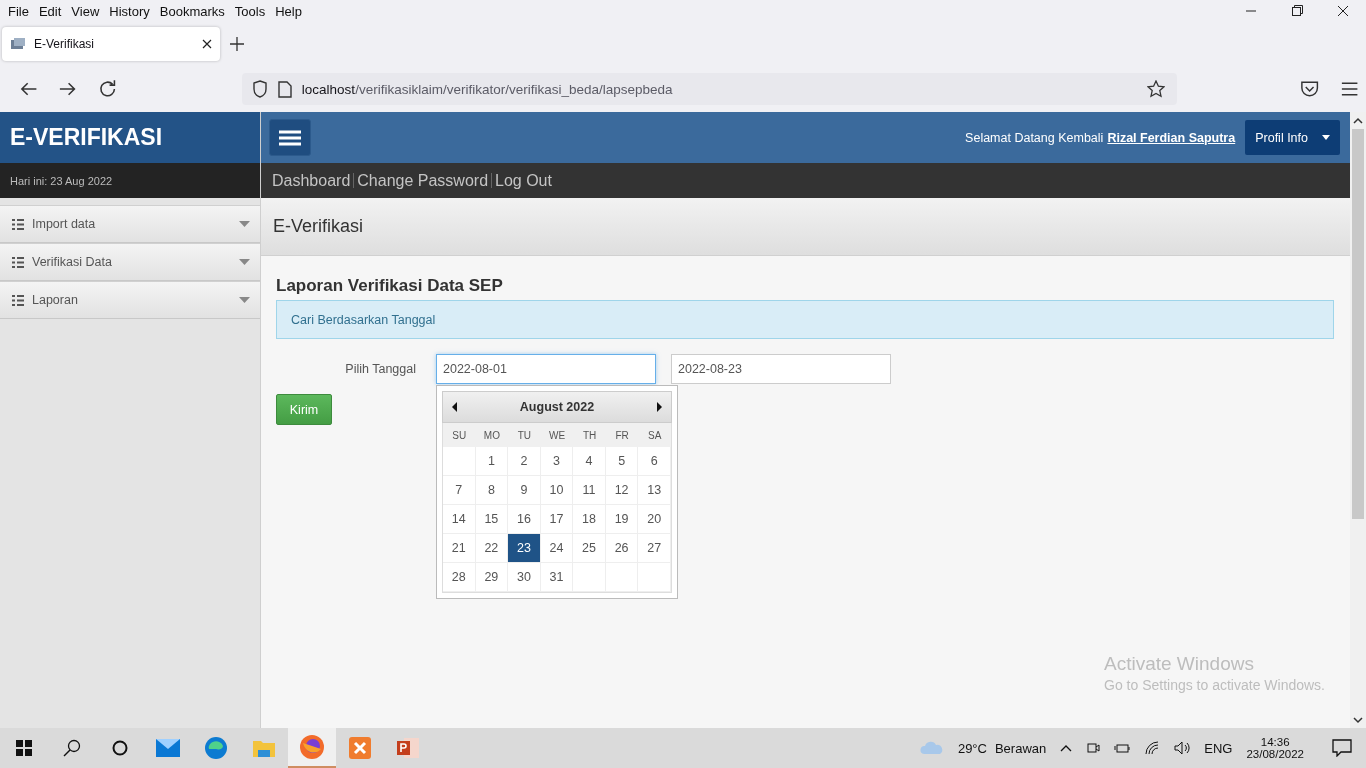  What do you see at coordinates (390, 286) in the screenshot?
I see `section-title: Laporan Verifikasi Data SEP` at bounding box center [390, 286].